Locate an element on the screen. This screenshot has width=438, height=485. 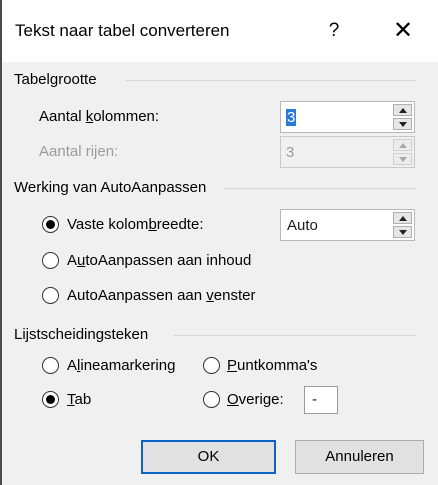
close-icon: ✕ is located at coordinates (403, 30).